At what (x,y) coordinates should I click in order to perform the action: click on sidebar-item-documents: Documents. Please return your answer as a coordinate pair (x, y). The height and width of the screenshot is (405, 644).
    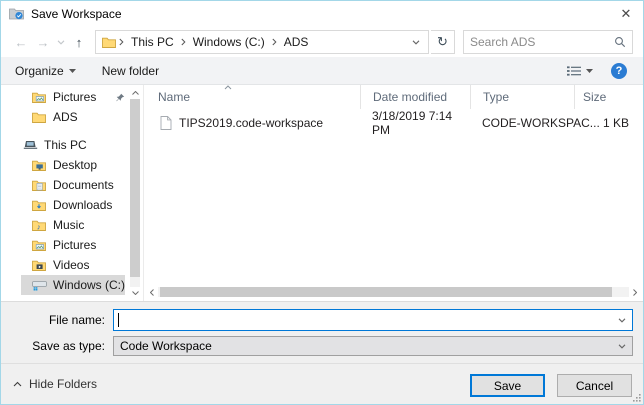
    Looking at the image, I should click on (73, 185).